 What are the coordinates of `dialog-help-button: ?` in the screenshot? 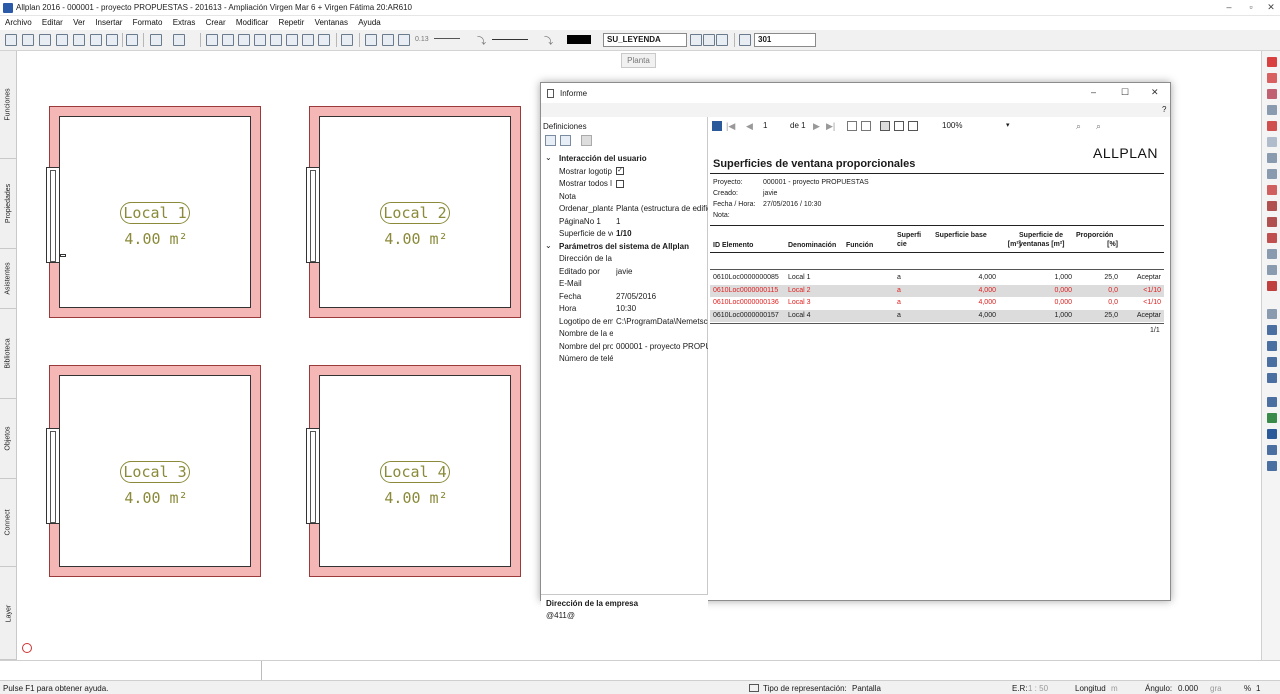 It's located at (1164, 109).